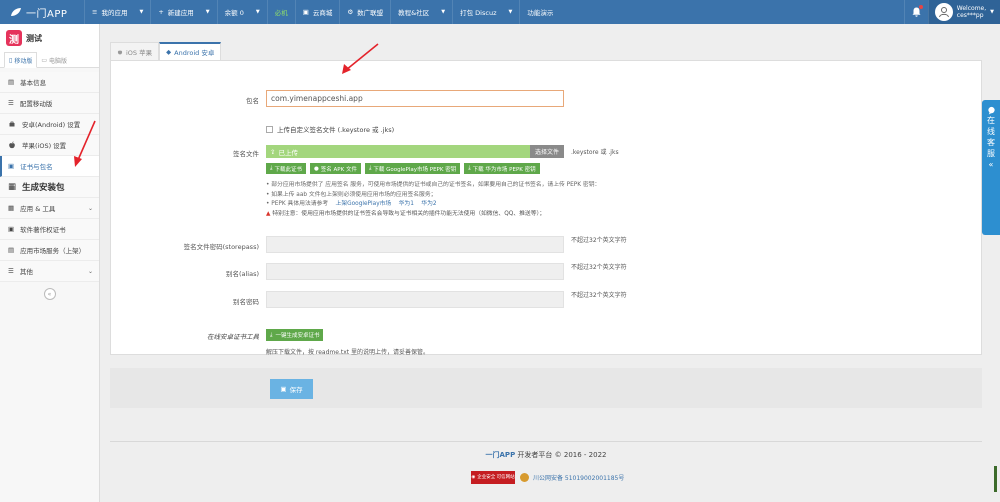 The image size is (1000, 502). I want to click on sidebar-item-ios: 苹果(iOS) 设置, so click(49, 145).